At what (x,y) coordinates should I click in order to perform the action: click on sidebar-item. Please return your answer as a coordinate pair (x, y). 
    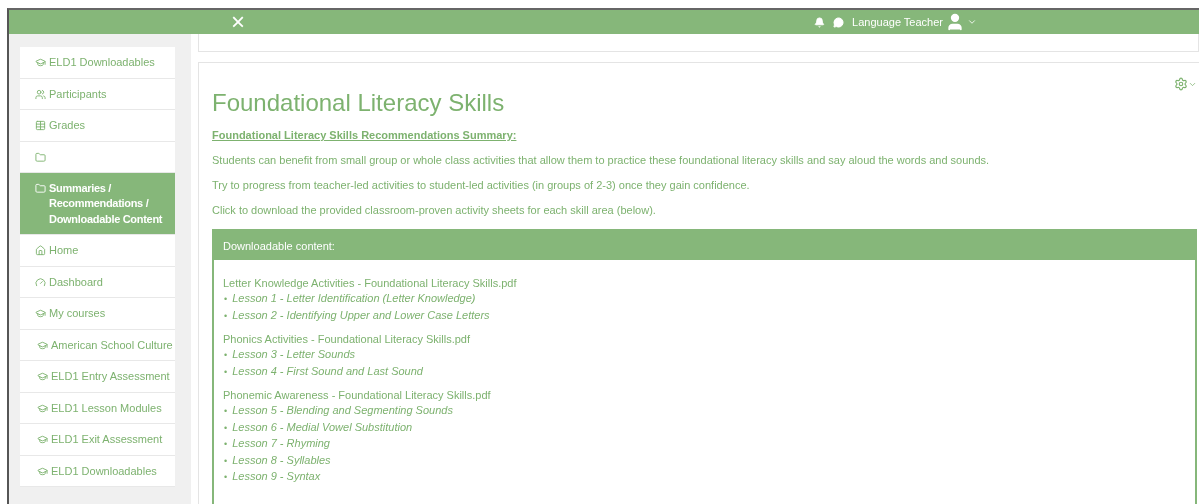
    Looking at the image, I should click on (97, 157).